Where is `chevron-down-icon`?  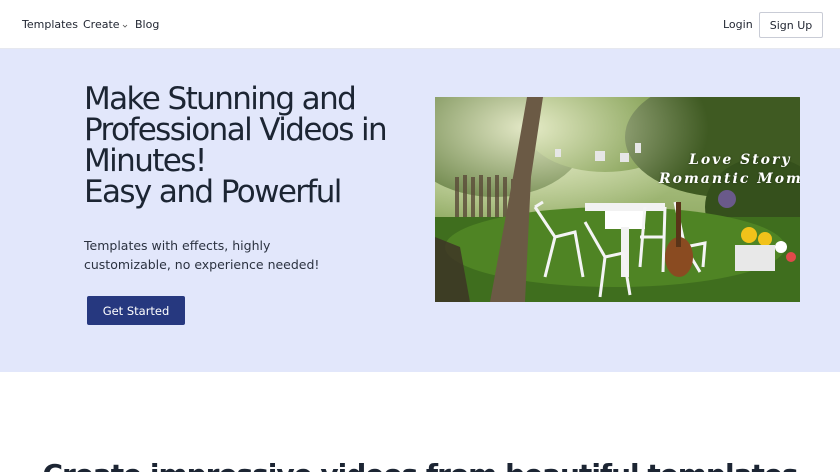 chevron-down-icon is located at coordinates (124, 26).